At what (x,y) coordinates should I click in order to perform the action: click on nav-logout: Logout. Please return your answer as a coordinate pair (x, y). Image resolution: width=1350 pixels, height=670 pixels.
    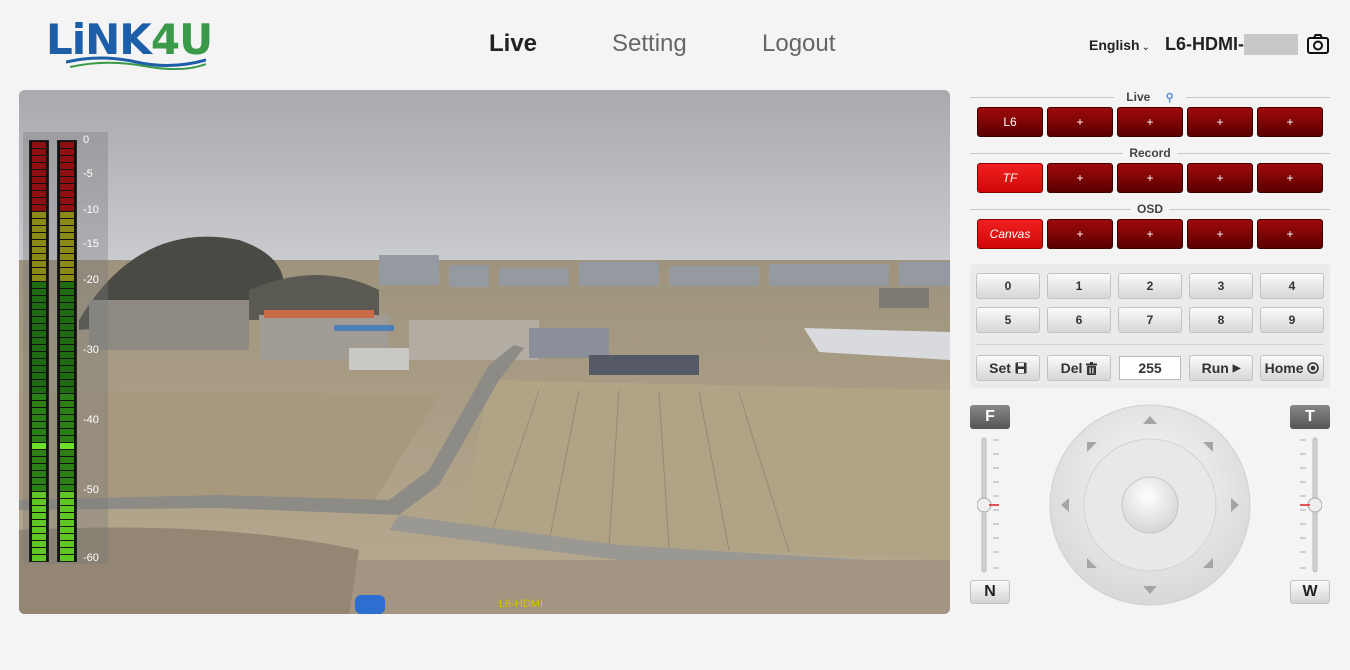
    Looking at the image, I should click on (798, 44).